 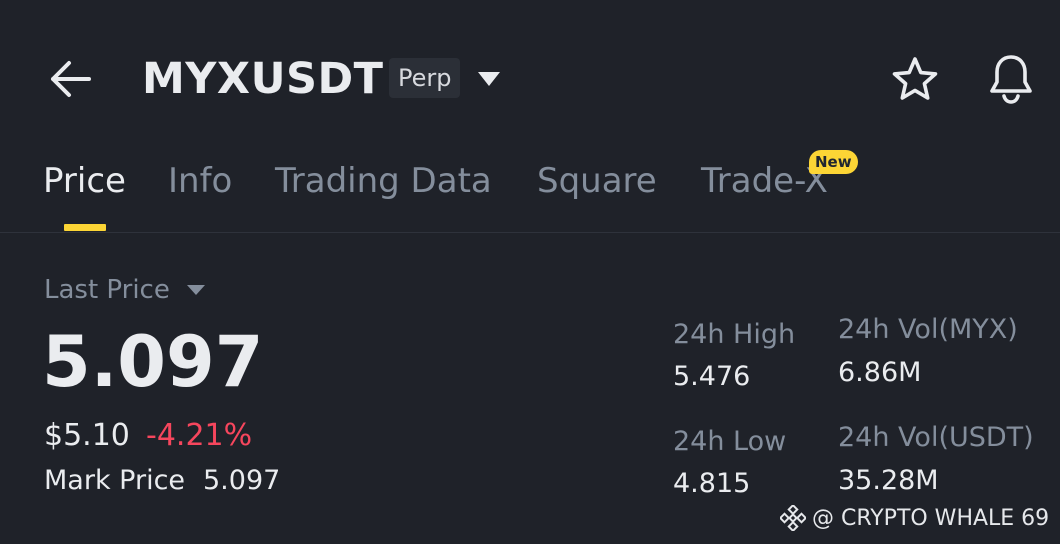 I want to click on watermark: @ CRYPTO WHALE 69, so click(x=914, y=518).